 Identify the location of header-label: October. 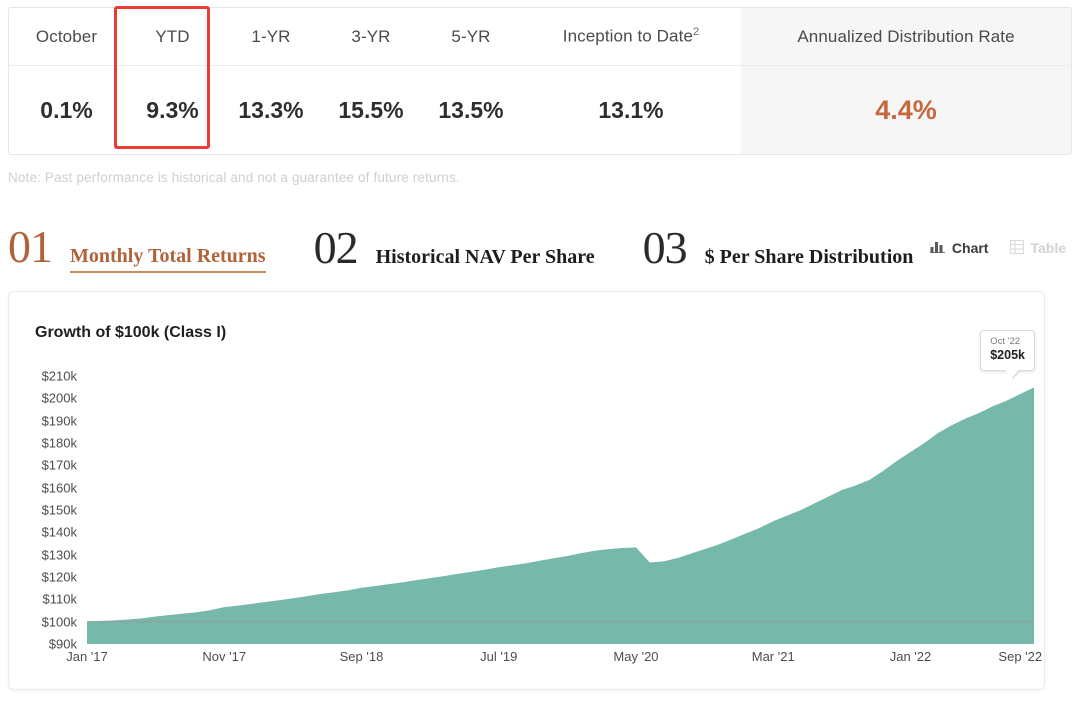
(66, 36).